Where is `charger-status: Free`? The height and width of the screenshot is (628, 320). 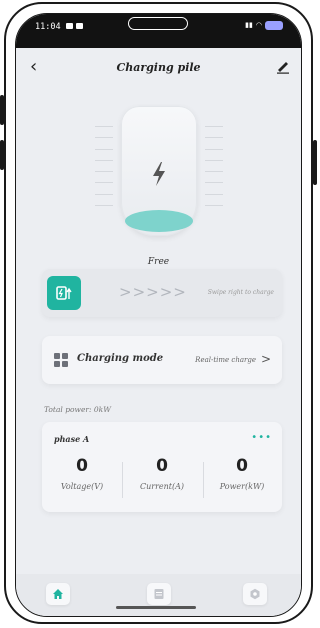 charger-status: Free is located at coordinates (158, 262).